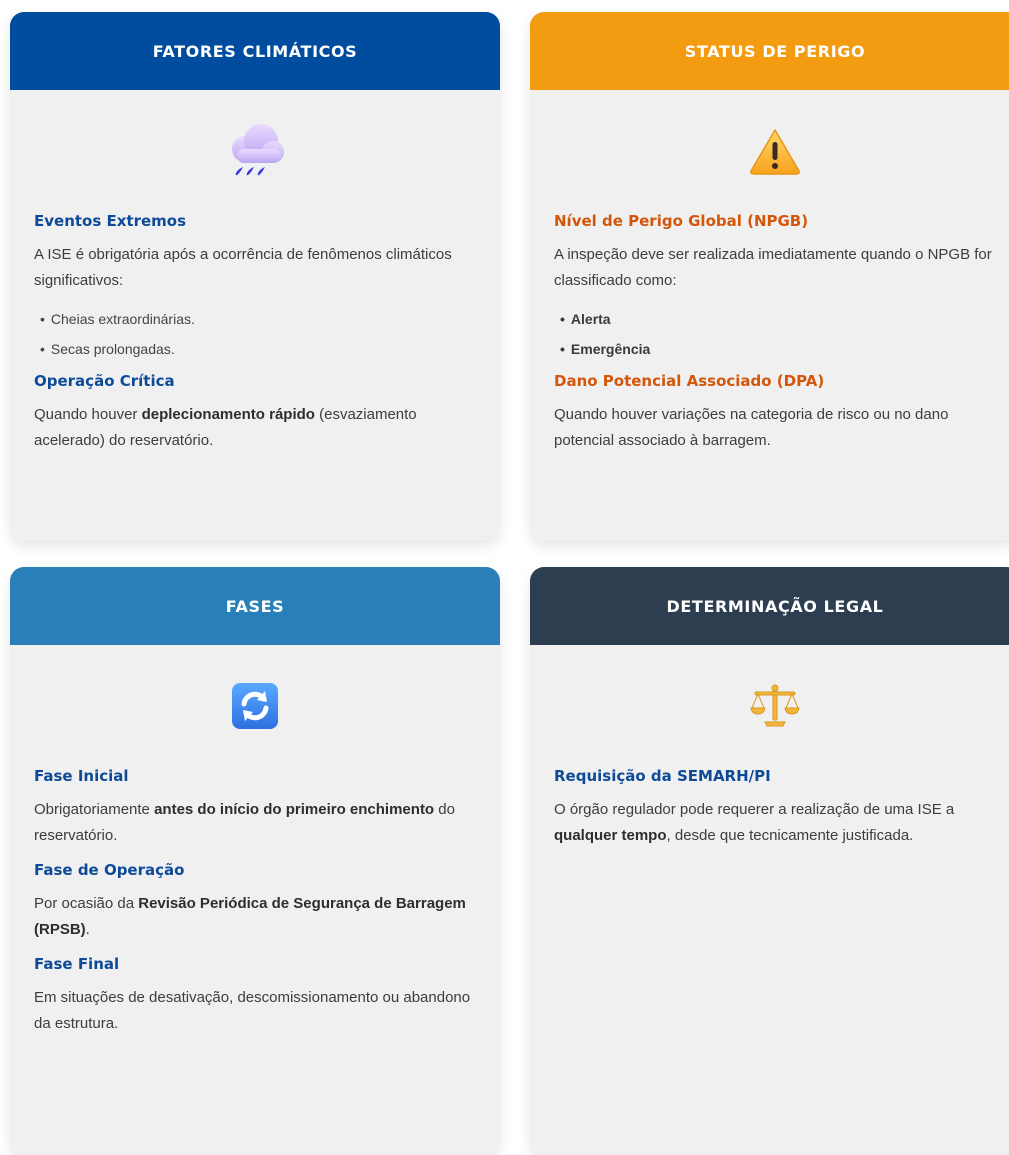 The image size is (1009, 1155). I want to click on card-header: STATUS DE PERIGO, so click(769, 51).